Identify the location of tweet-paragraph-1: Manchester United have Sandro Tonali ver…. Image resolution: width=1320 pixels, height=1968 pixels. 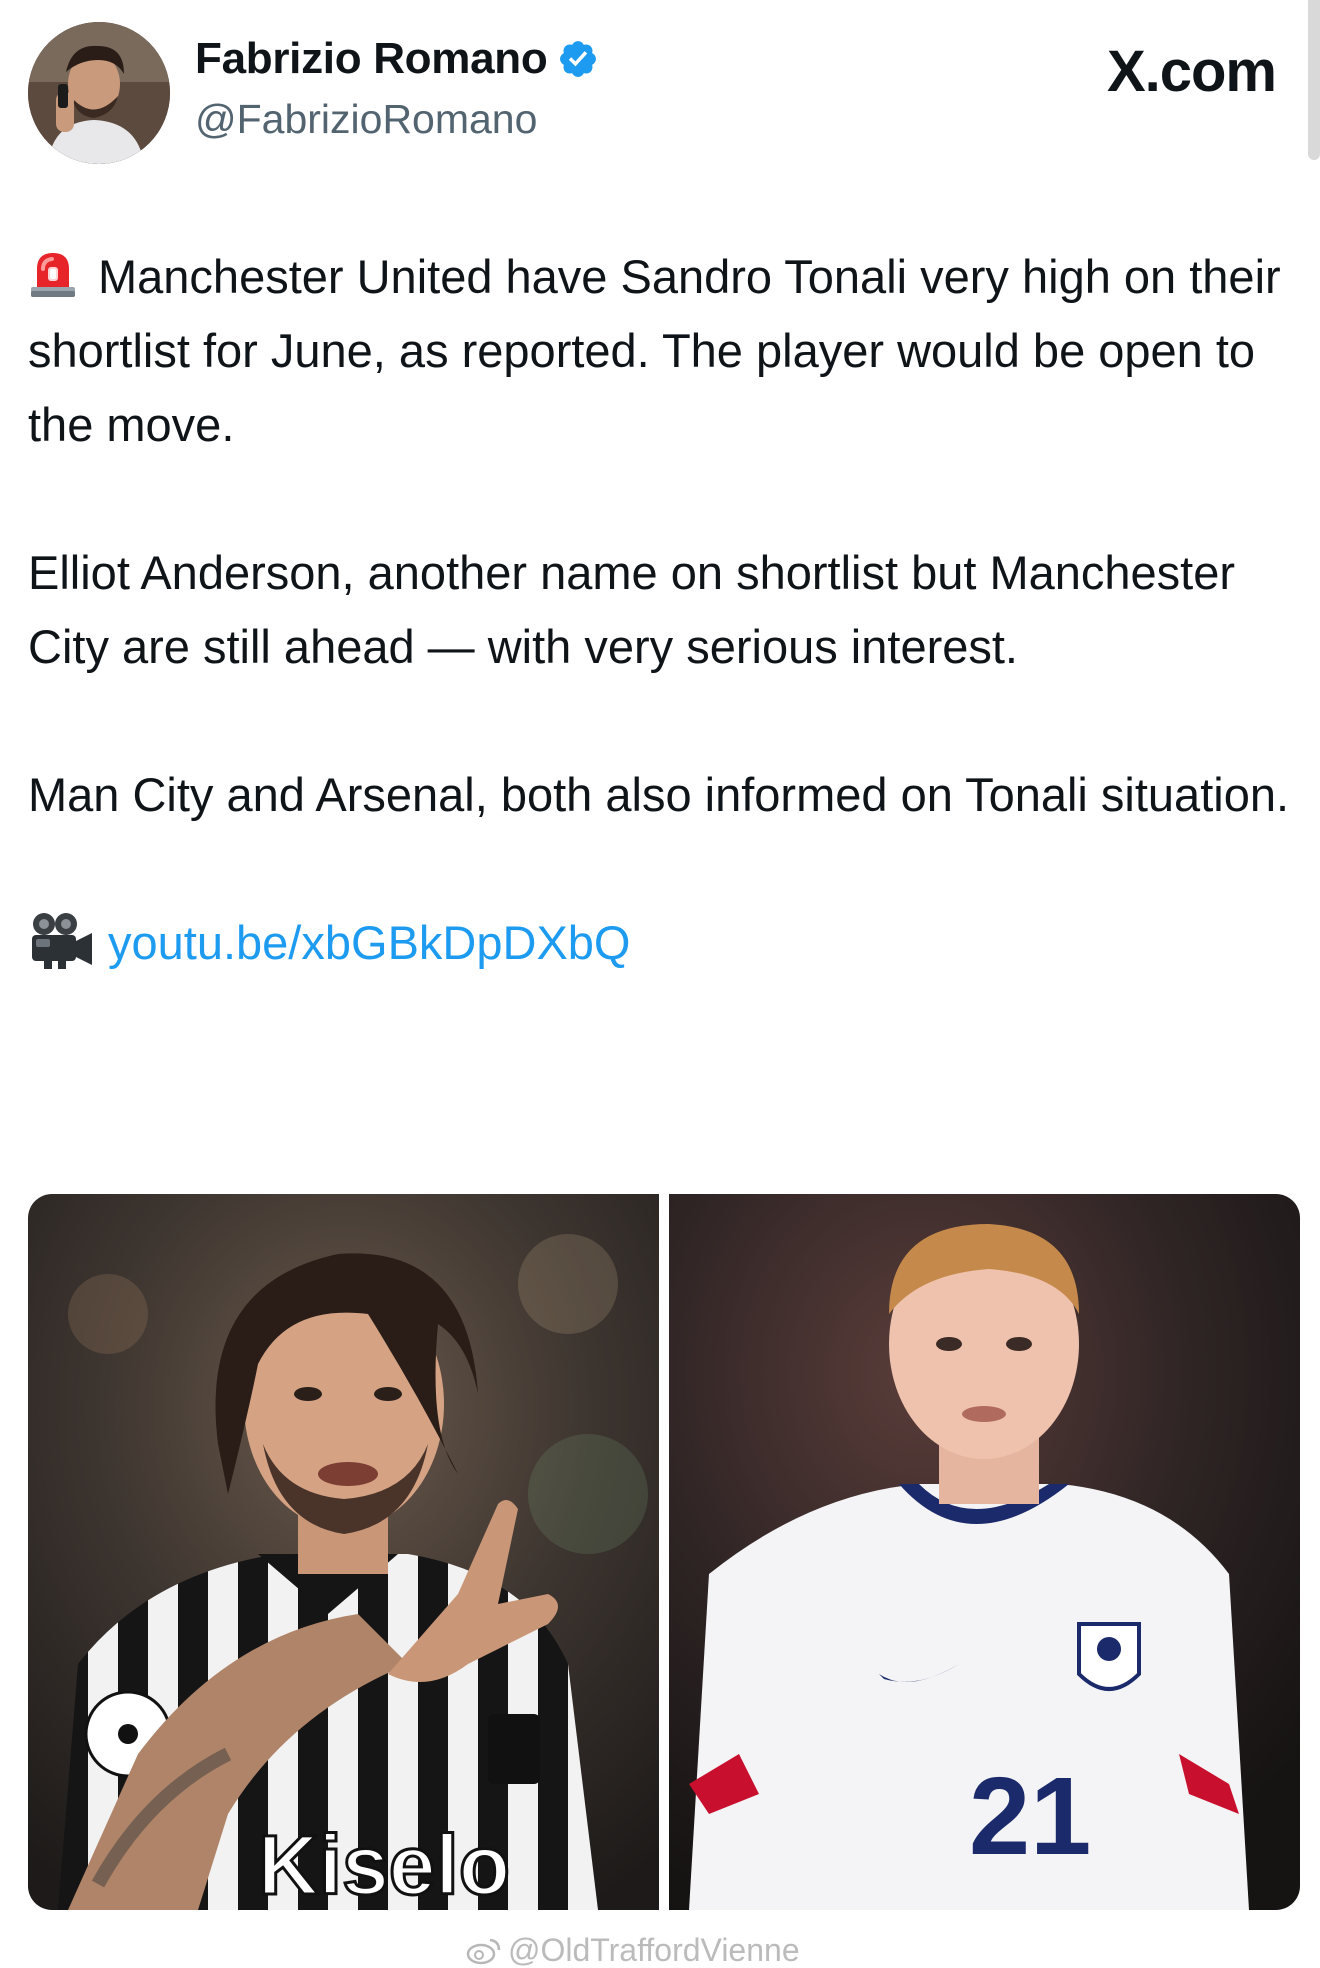
(663, 351).